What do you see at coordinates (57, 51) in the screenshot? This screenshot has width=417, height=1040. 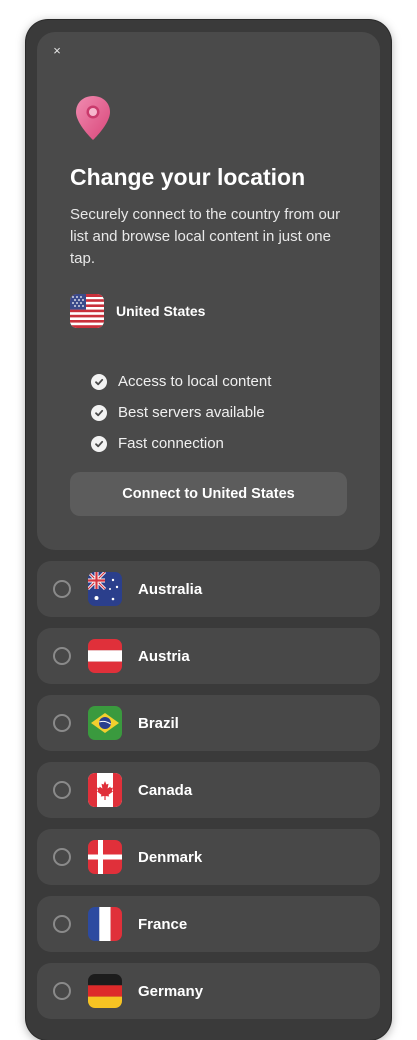 I see `close-icon: ×` at bounding box center [57, 51].